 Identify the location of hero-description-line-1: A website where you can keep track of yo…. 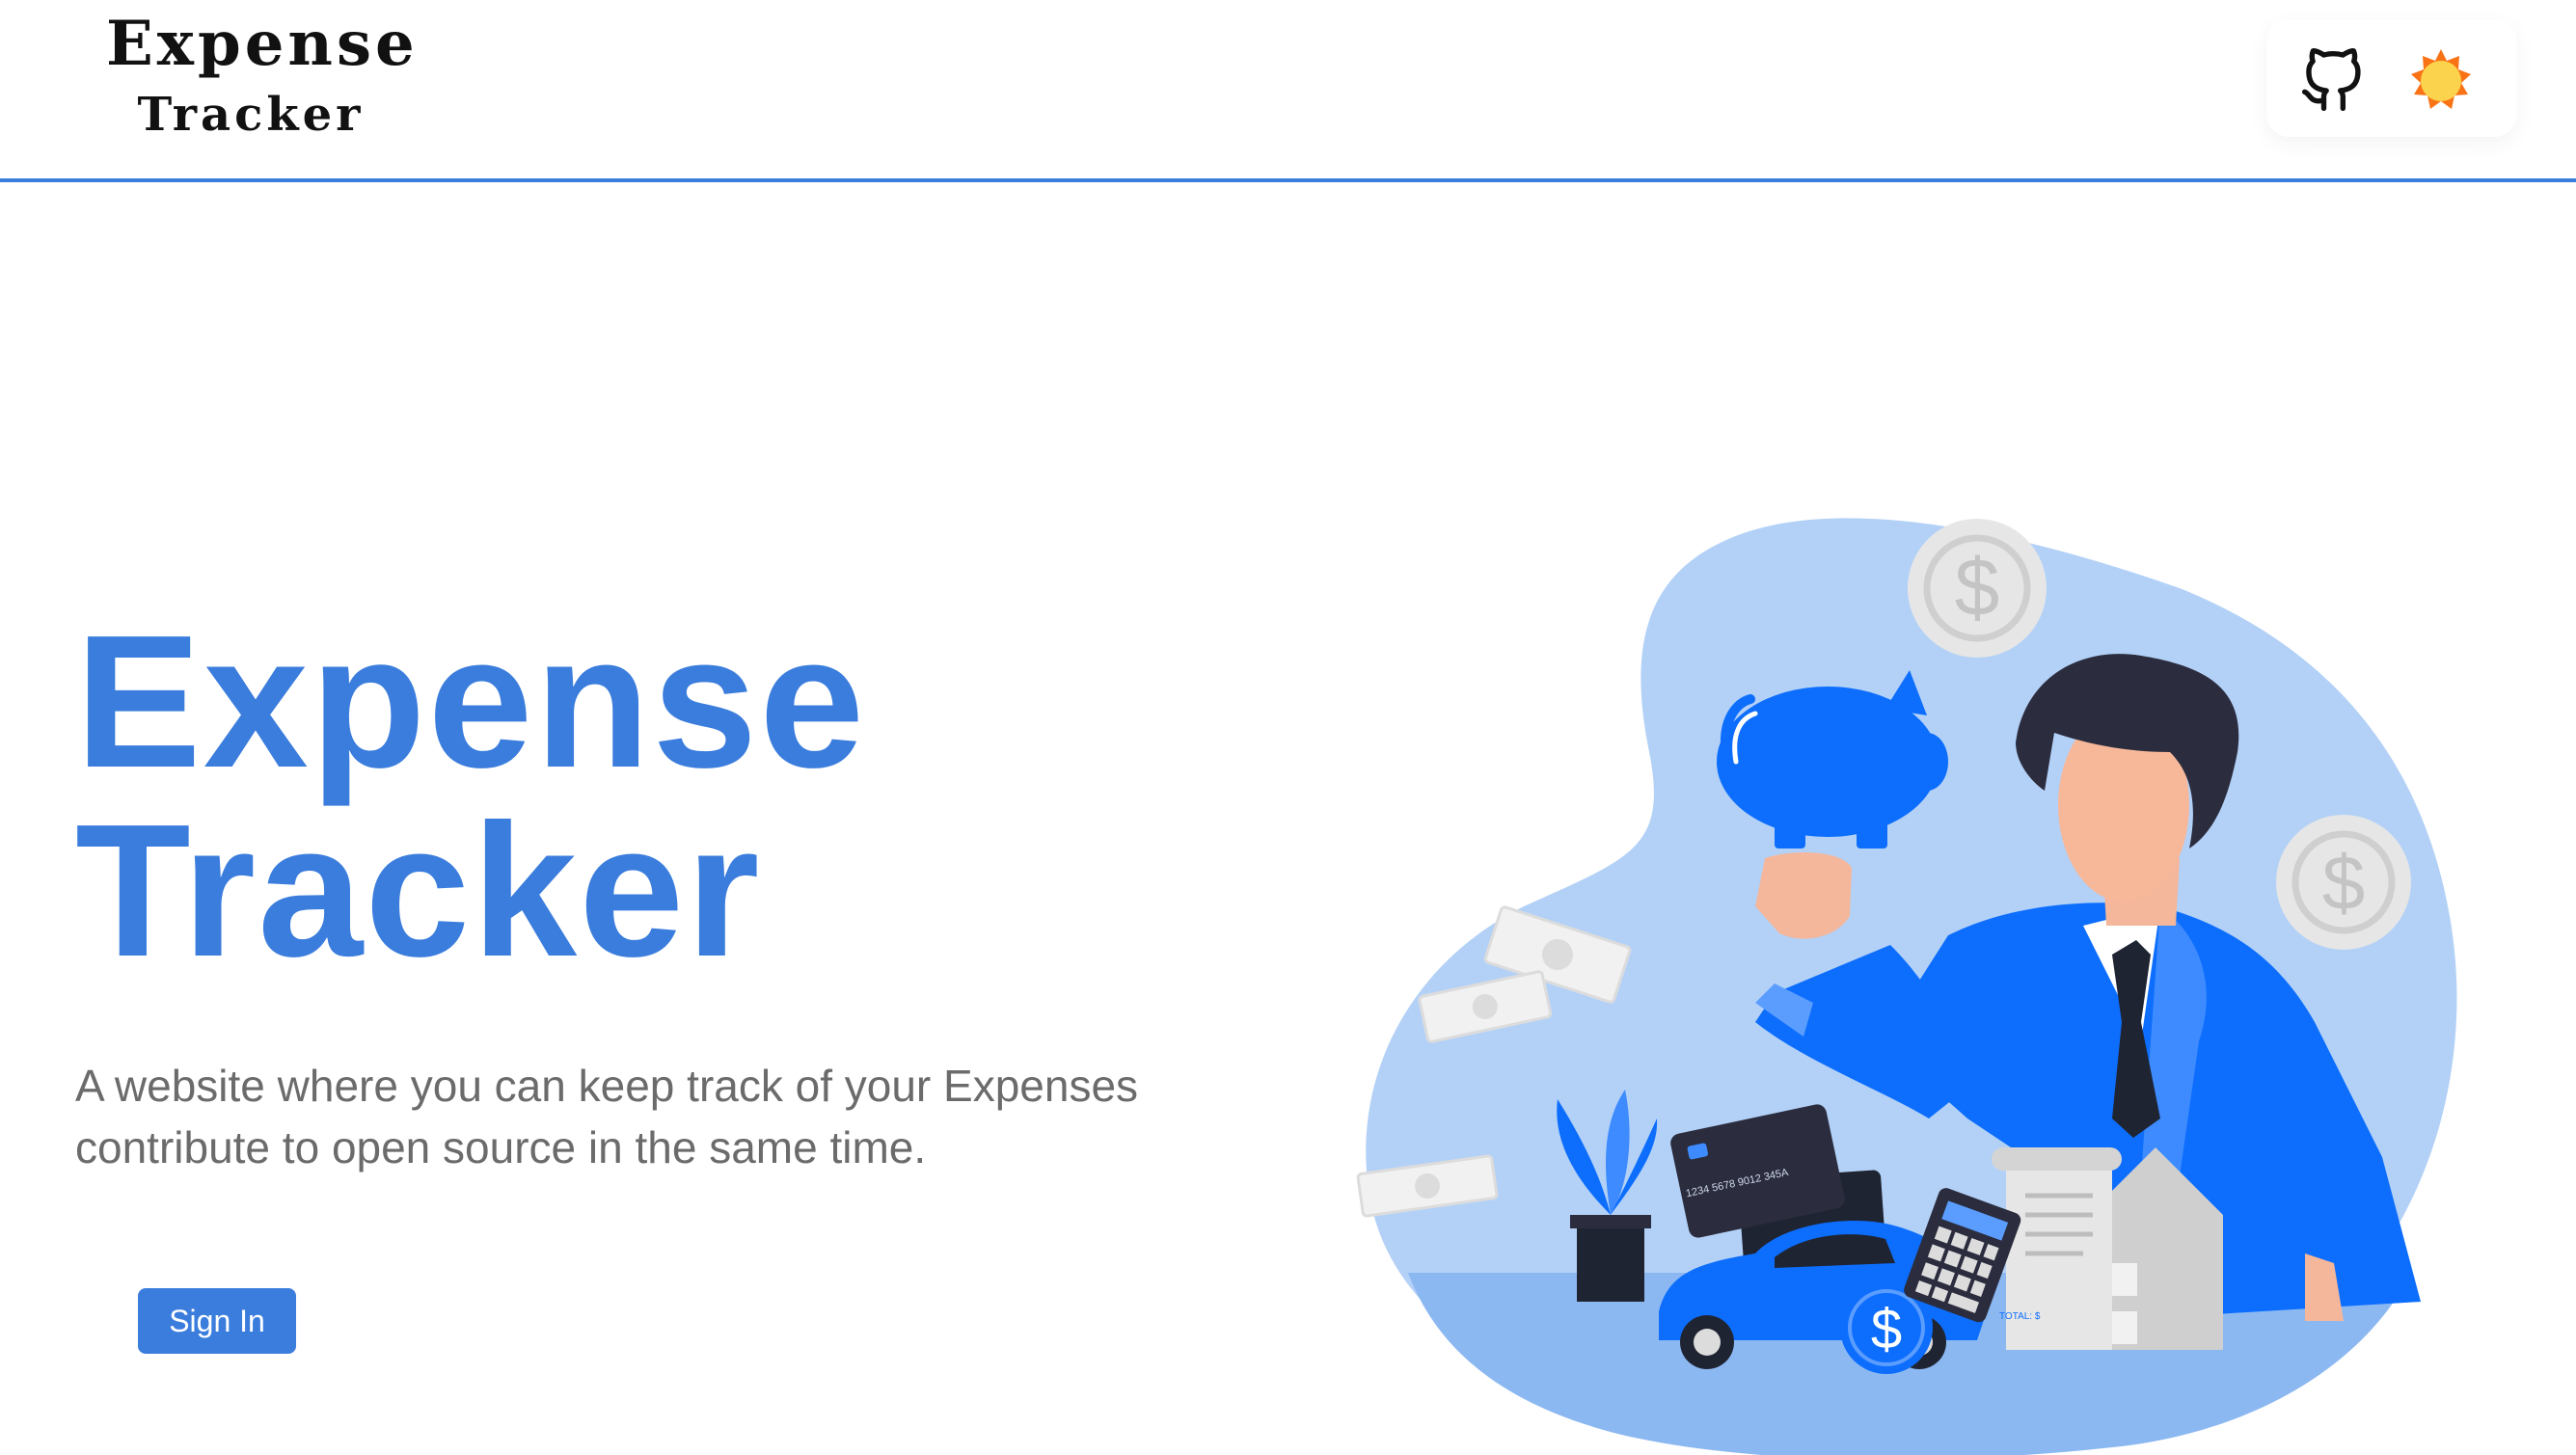
(607, 1086).